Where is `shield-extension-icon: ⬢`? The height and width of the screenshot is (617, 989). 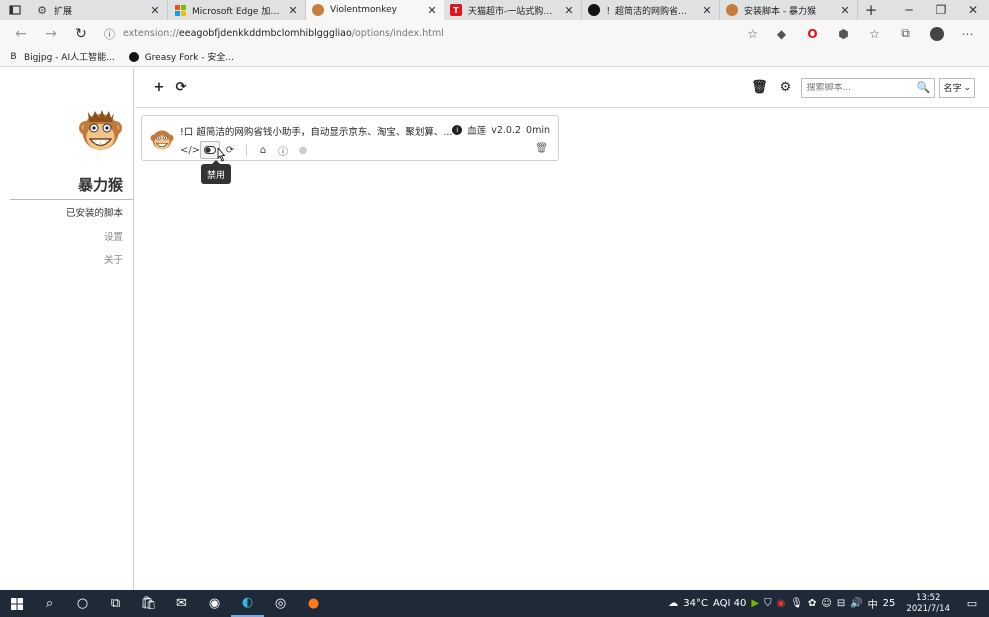
shield-extension-icon: ⬢ is located at coordinates (843, 34).